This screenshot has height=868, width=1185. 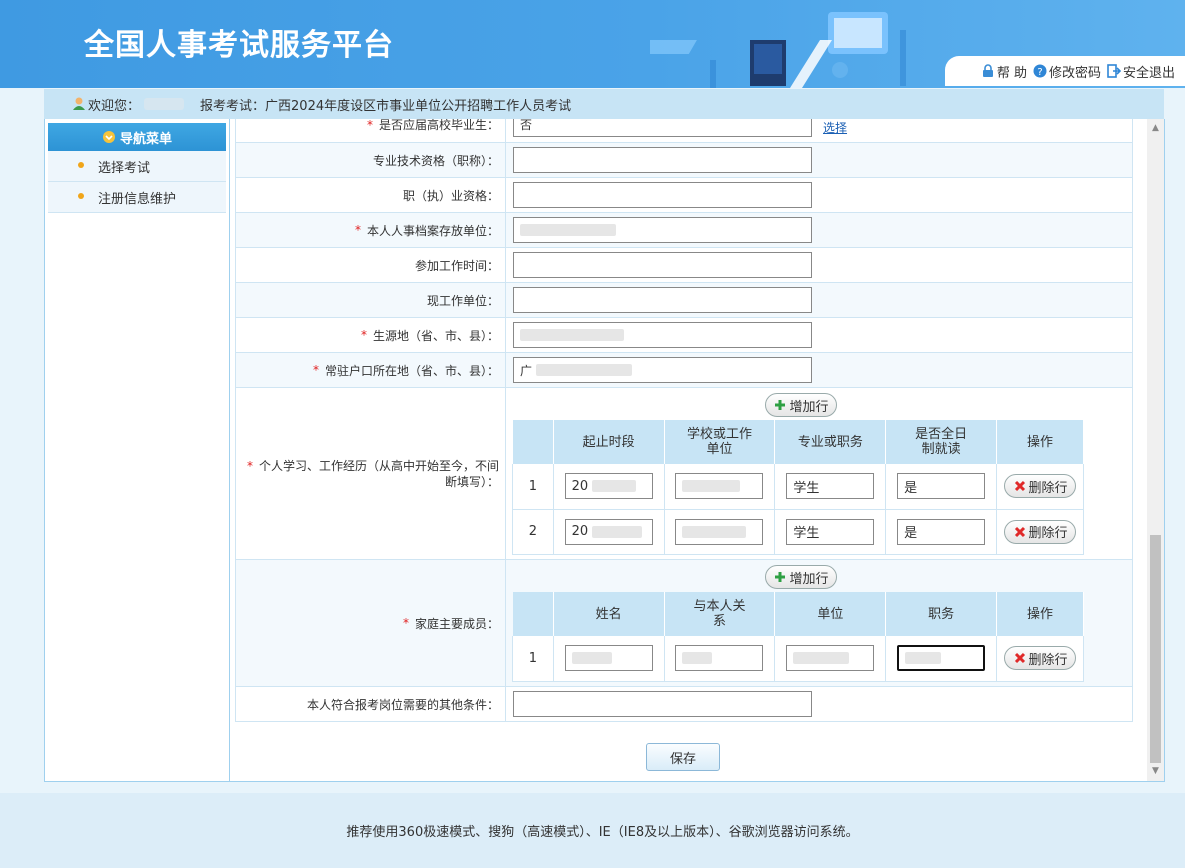 What do you see at coordinates (124, 168) in the screenshot?
I see `sidebar-item-label: 选择考试` at bounding box center [124, 168].